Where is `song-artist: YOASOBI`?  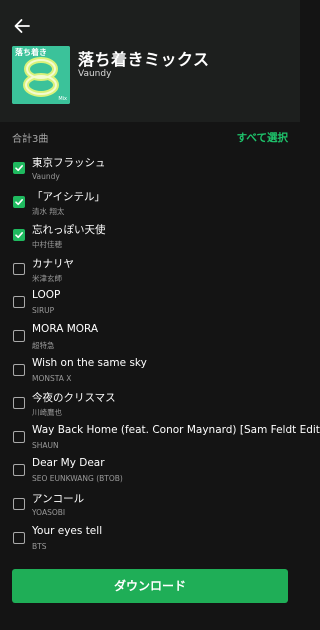 song-artist: YOASOBI is located at coordinates (49, 512).